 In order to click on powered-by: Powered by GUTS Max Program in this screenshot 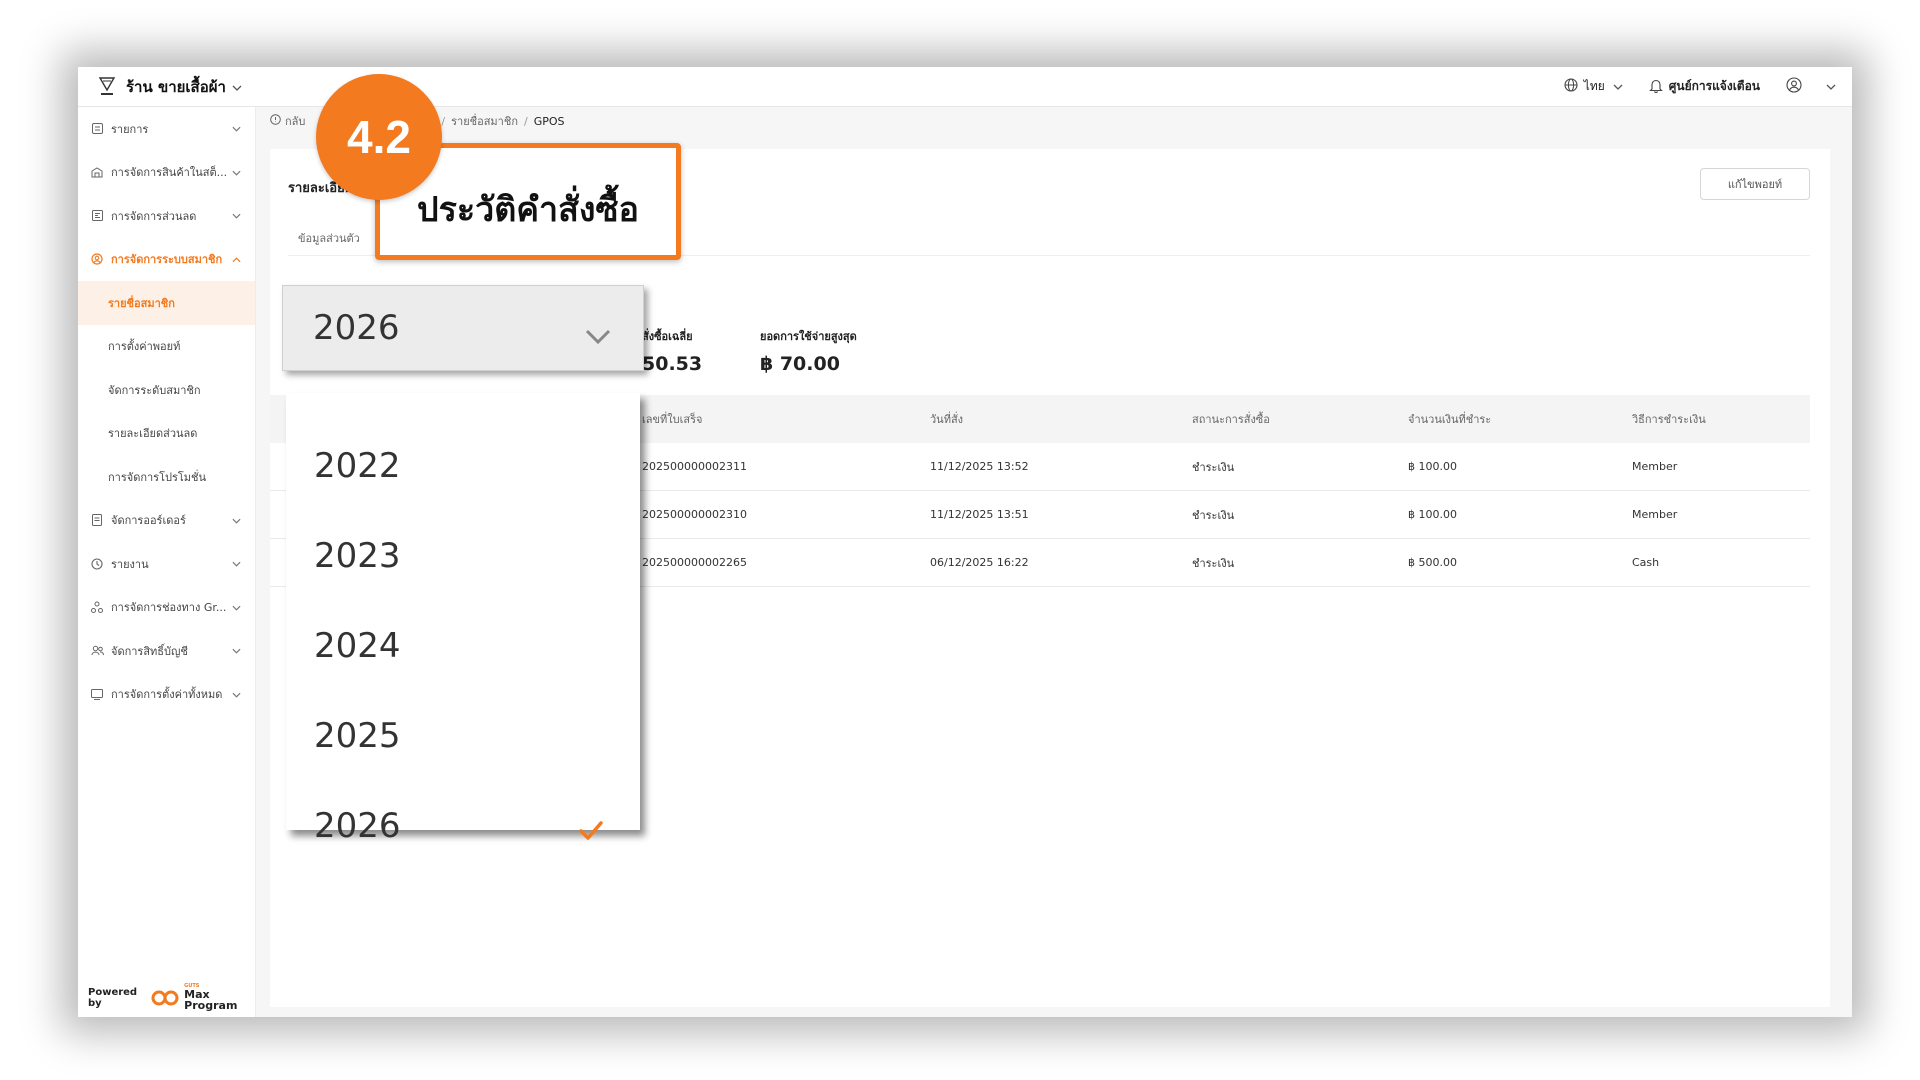, I will do `click(163, 997)`.